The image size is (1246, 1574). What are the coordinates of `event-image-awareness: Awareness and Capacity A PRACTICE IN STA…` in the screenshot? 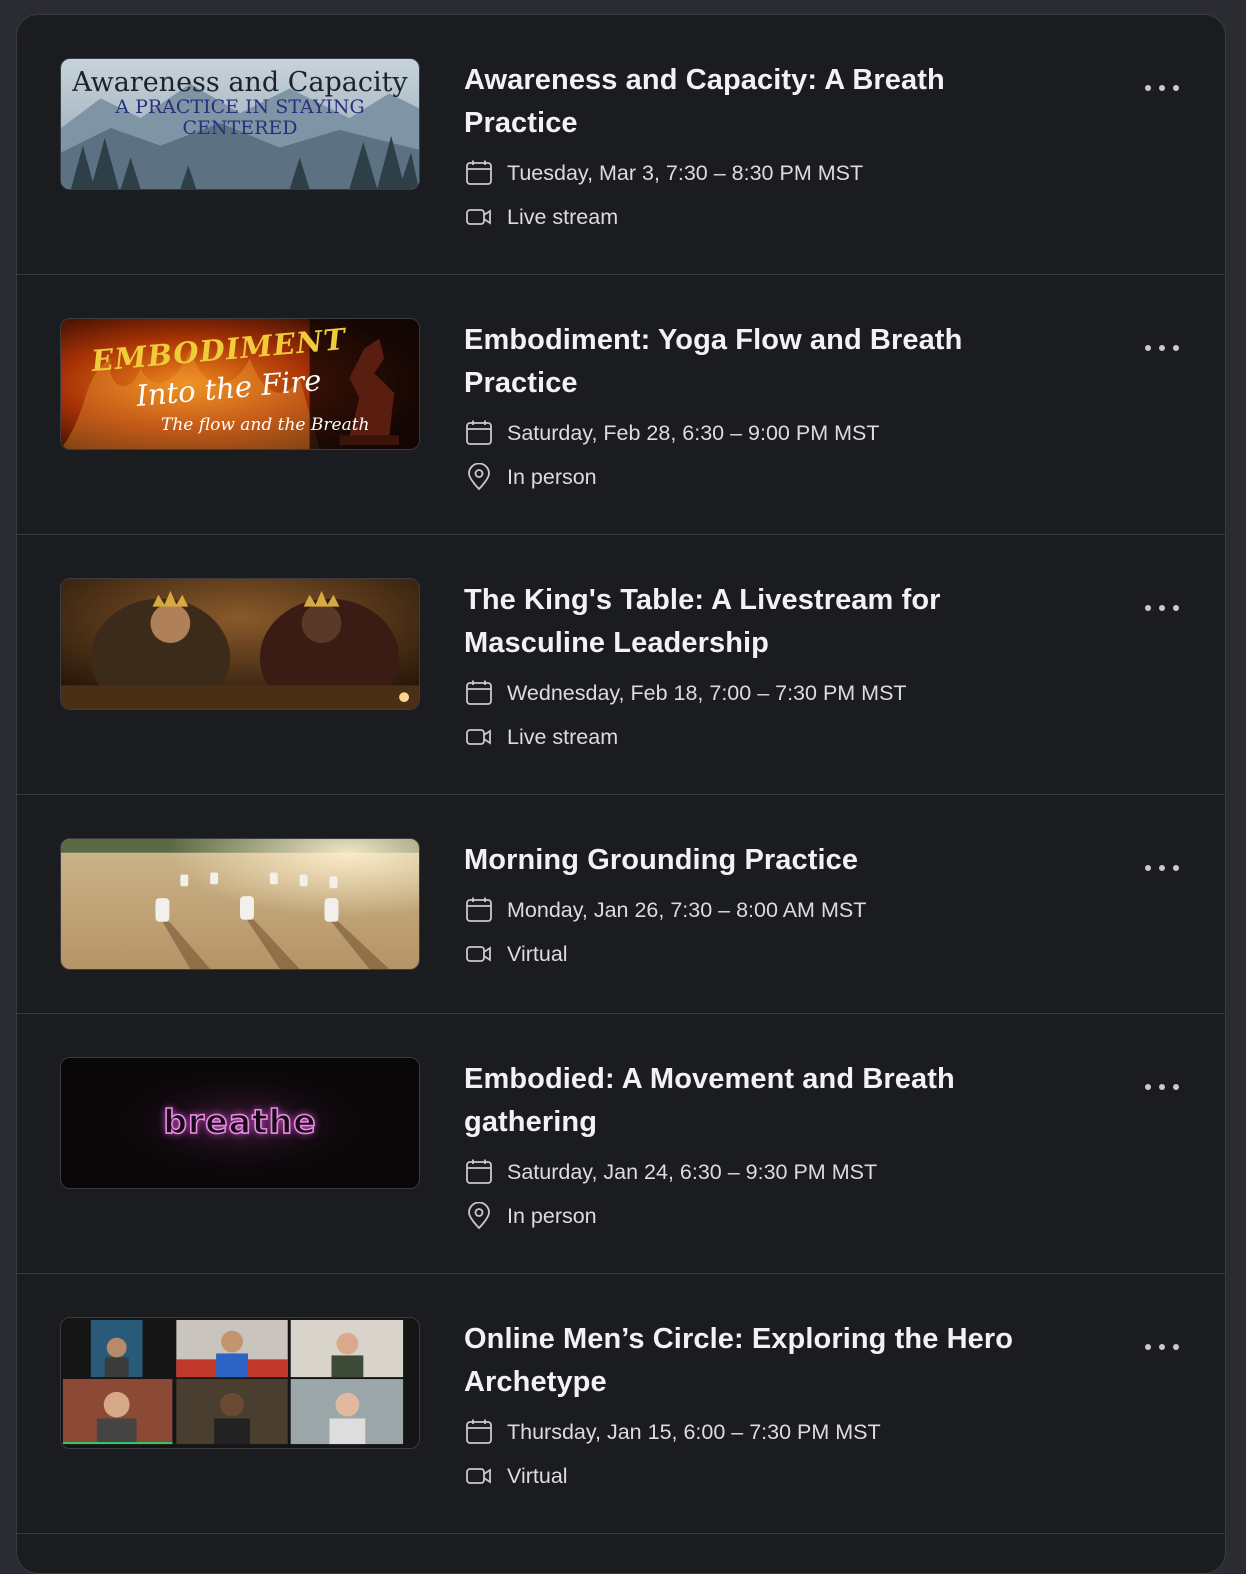 It's located at (240, 124).